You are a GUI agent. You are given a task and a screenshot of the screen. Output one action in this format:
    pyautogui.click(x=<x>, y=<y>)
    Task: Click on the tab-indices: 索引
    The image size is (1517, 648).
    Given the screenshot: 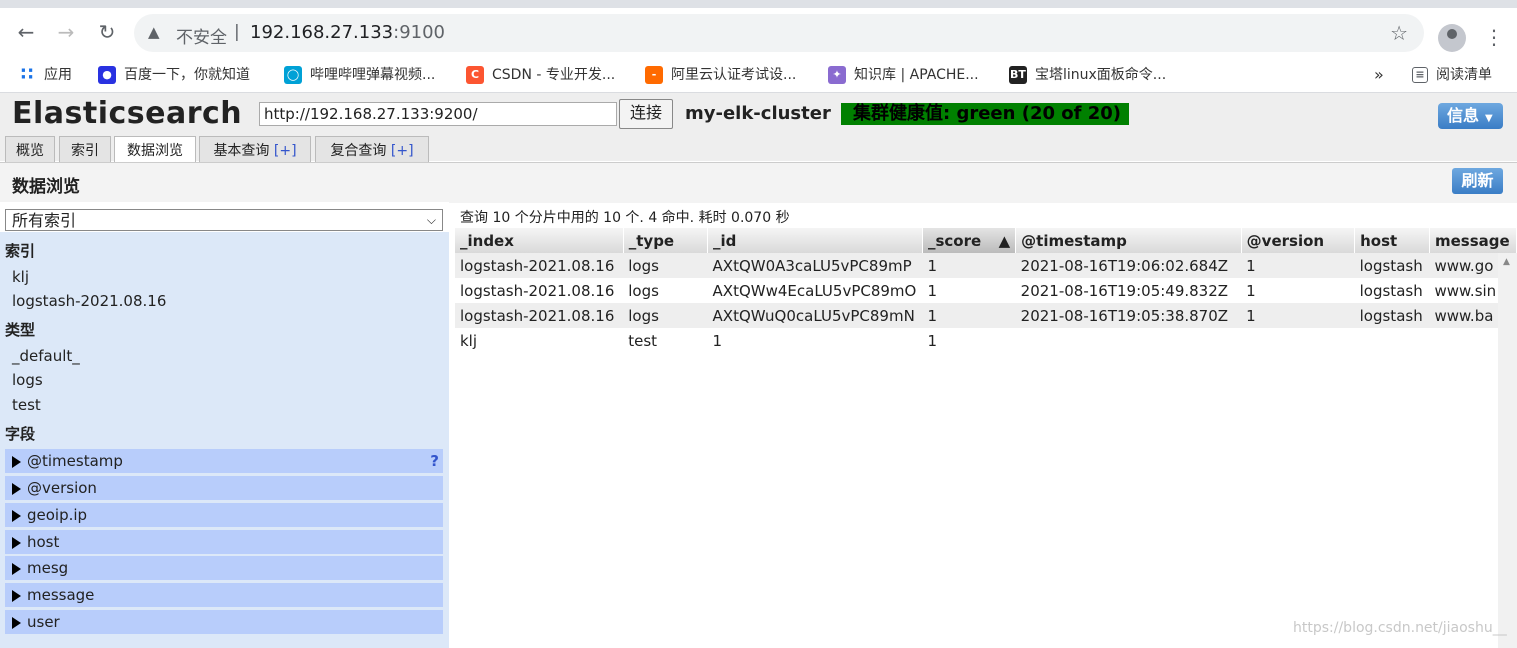 What is the action you would take?
    pyautogui.click(x=85, y=149)
    